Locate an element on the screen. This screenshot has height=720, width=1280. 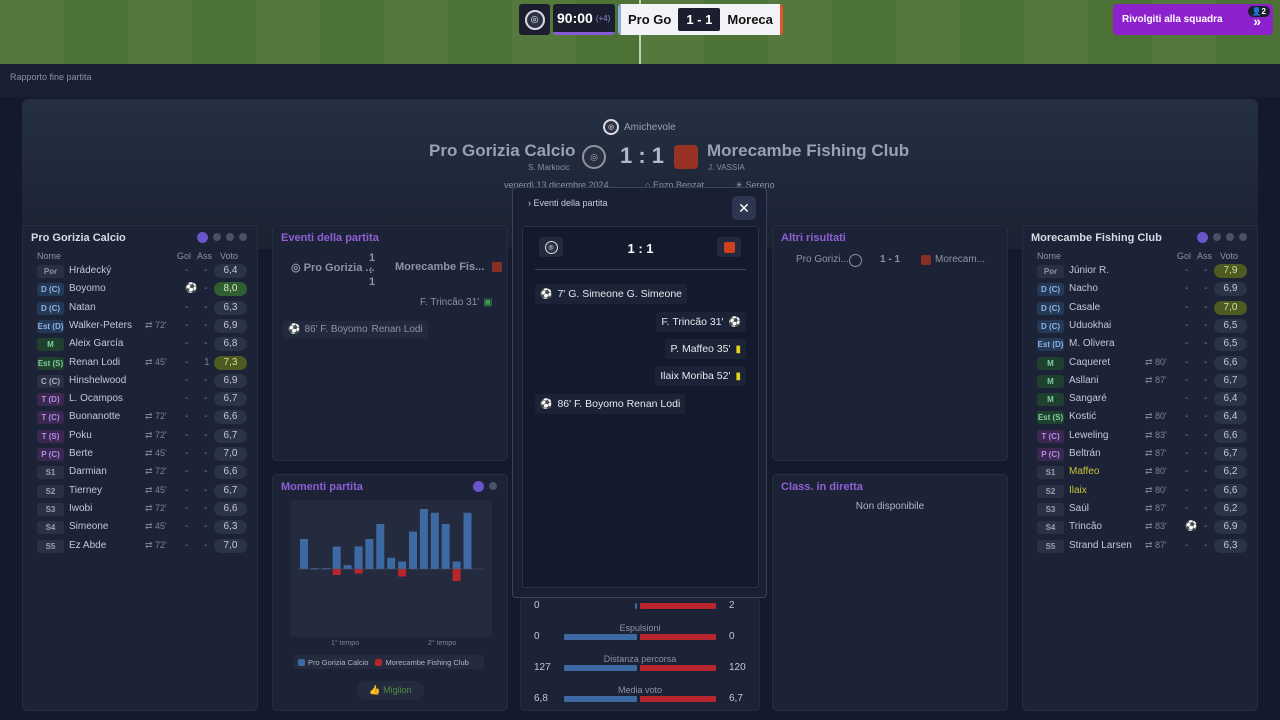
position-badge: C (C) is located at coordinates (50, 381).